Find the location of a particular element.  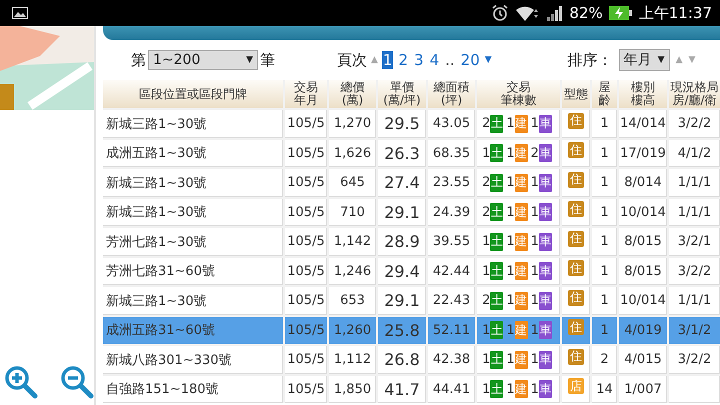

area-cell: 68.35 is located at coordinates (451, 153).